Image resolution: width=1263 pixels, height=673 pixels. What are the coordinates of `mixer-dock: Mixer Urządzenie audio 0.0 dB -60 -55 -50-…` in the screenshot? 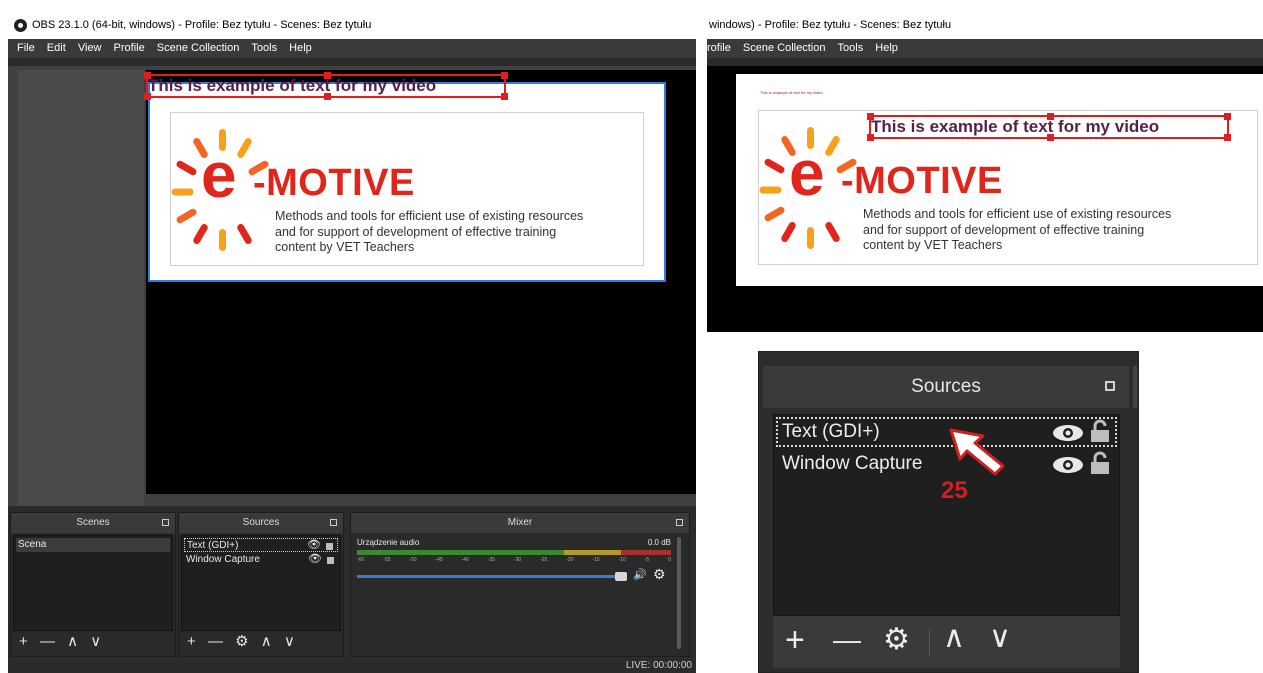 It's located at (520, 584).